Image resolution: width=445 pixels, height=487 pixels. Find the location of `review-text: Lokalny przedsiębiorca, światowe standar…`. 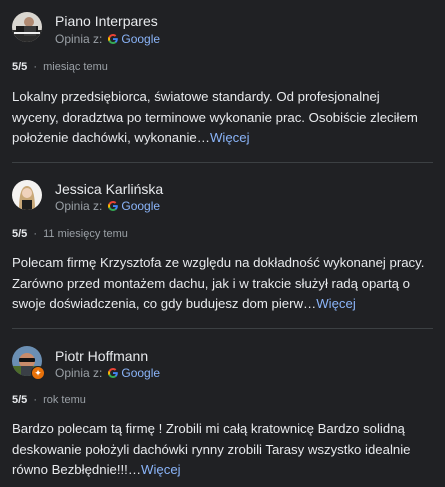

review-text: Lokalny przedsiębiorca, światowe standar… is located at coordinates (221, 118).